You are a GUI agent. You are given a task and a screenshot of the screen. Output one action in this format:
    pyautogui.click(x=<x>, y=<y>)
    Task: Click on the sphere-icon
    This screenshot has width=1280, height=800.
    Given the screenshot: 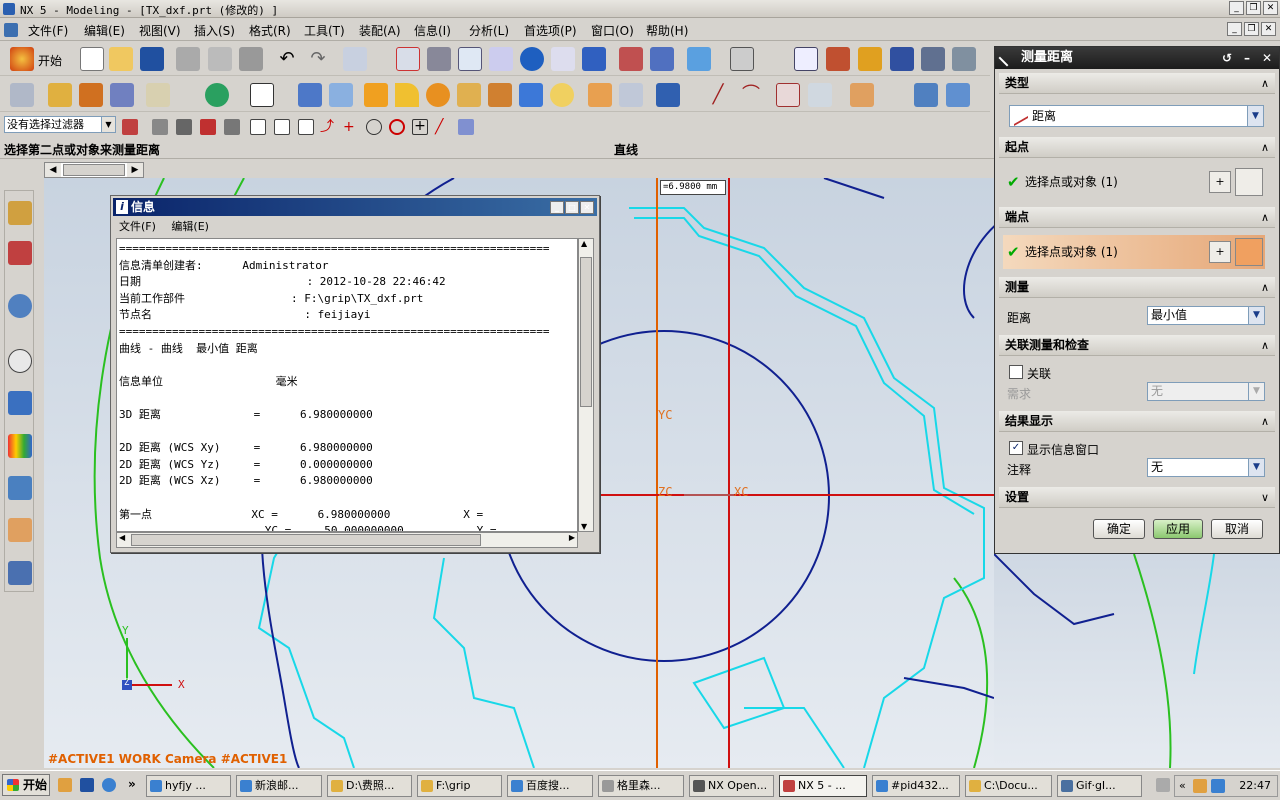 What is the action you would take?
    pyautogui.click(x=438, y=95)
    